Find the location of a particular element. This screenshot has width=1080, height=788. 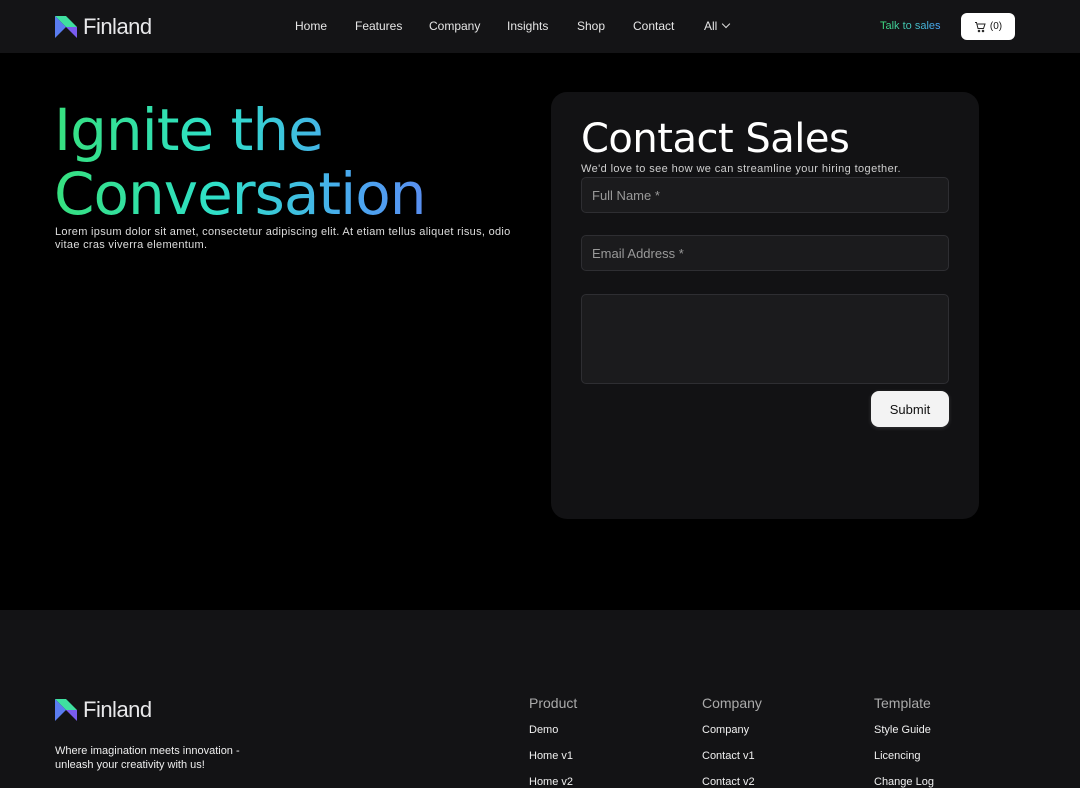

footer-column-company: Company Company Contact v1 Contact v2 is located at coordinates (732, 741).